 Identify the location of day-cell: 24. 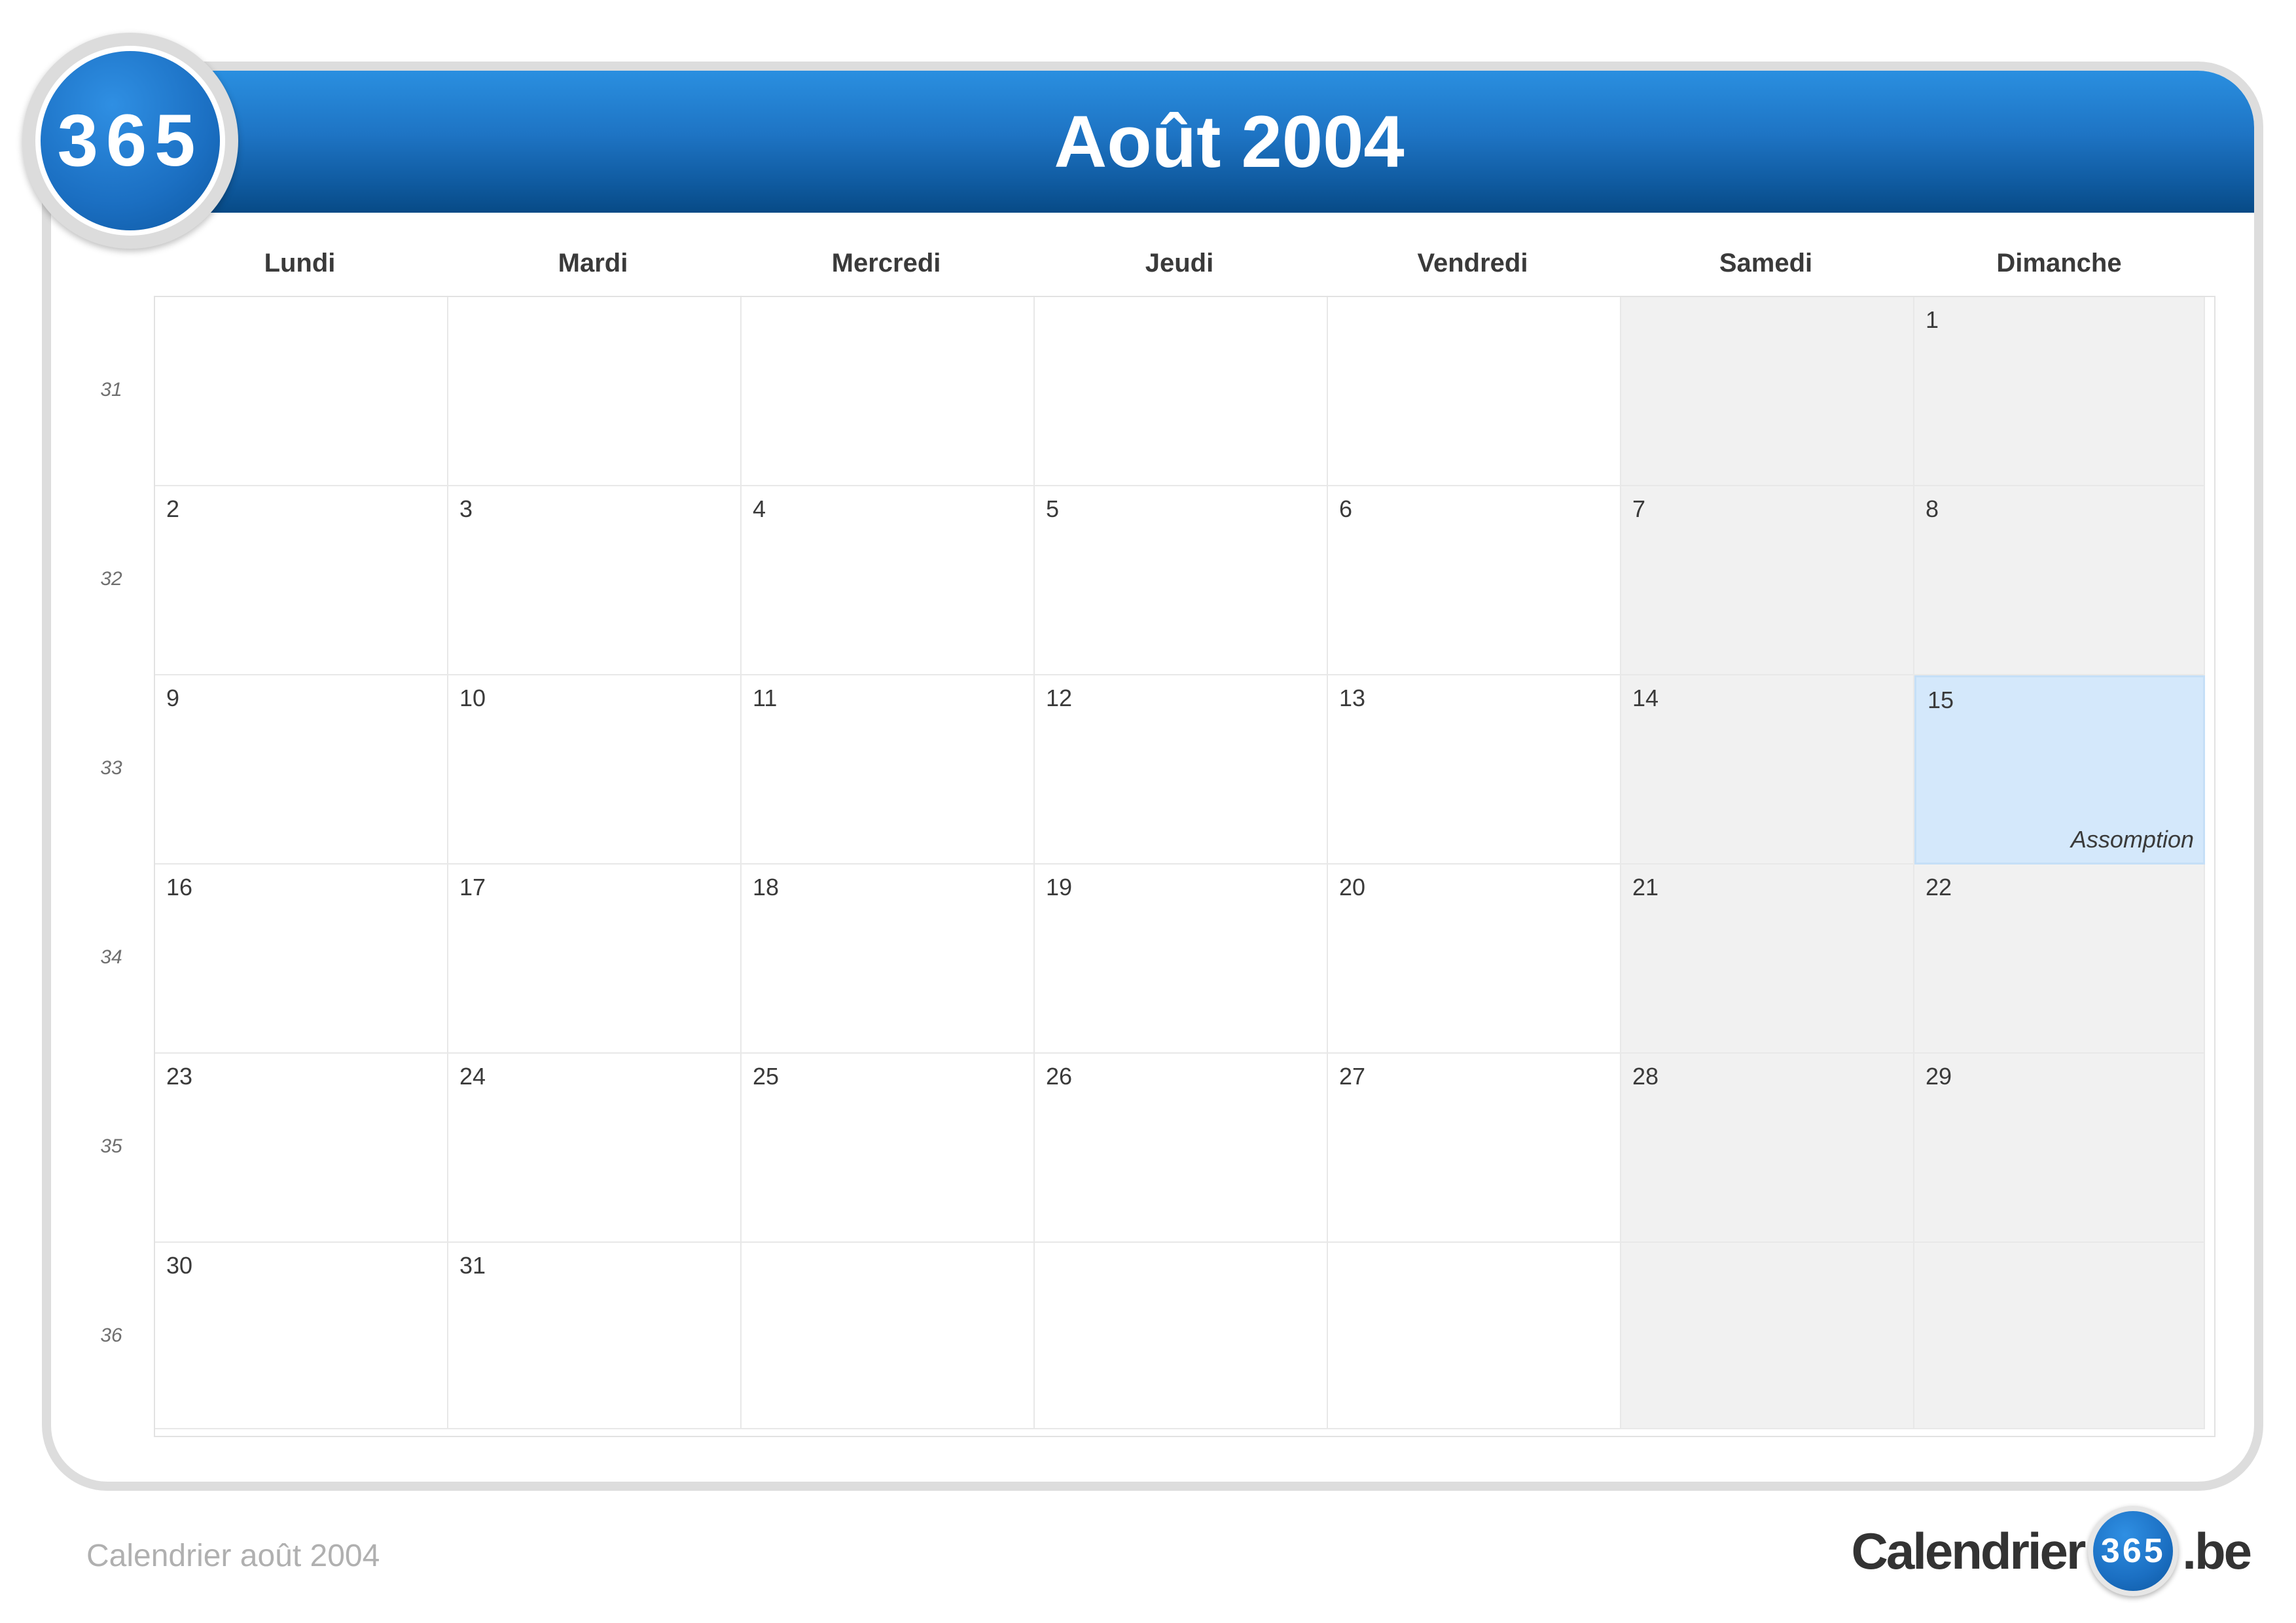
(595, 1148).